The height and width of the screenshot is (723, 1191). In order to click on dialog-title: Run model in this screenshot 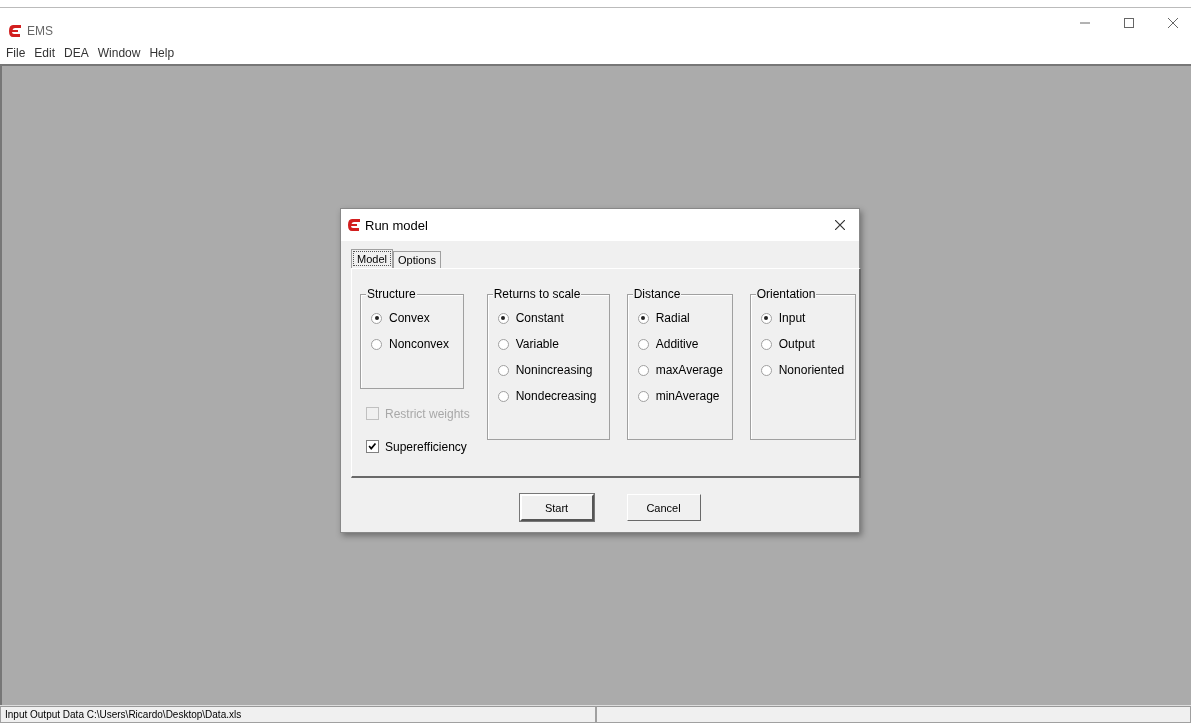, I will do `click(397, 225)`.